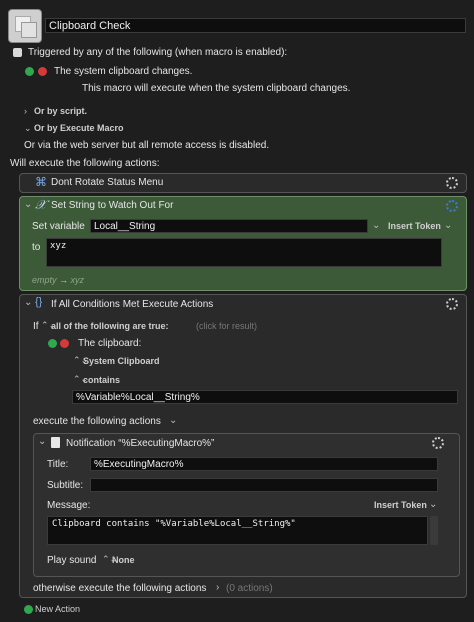 Image resolution: width=474 pixels, height=622 pixels. What do you see at coordinates (25, 111) in the screenshot?
I see `or-script-chevron-icon: ›` at bounding box center [25, 111].